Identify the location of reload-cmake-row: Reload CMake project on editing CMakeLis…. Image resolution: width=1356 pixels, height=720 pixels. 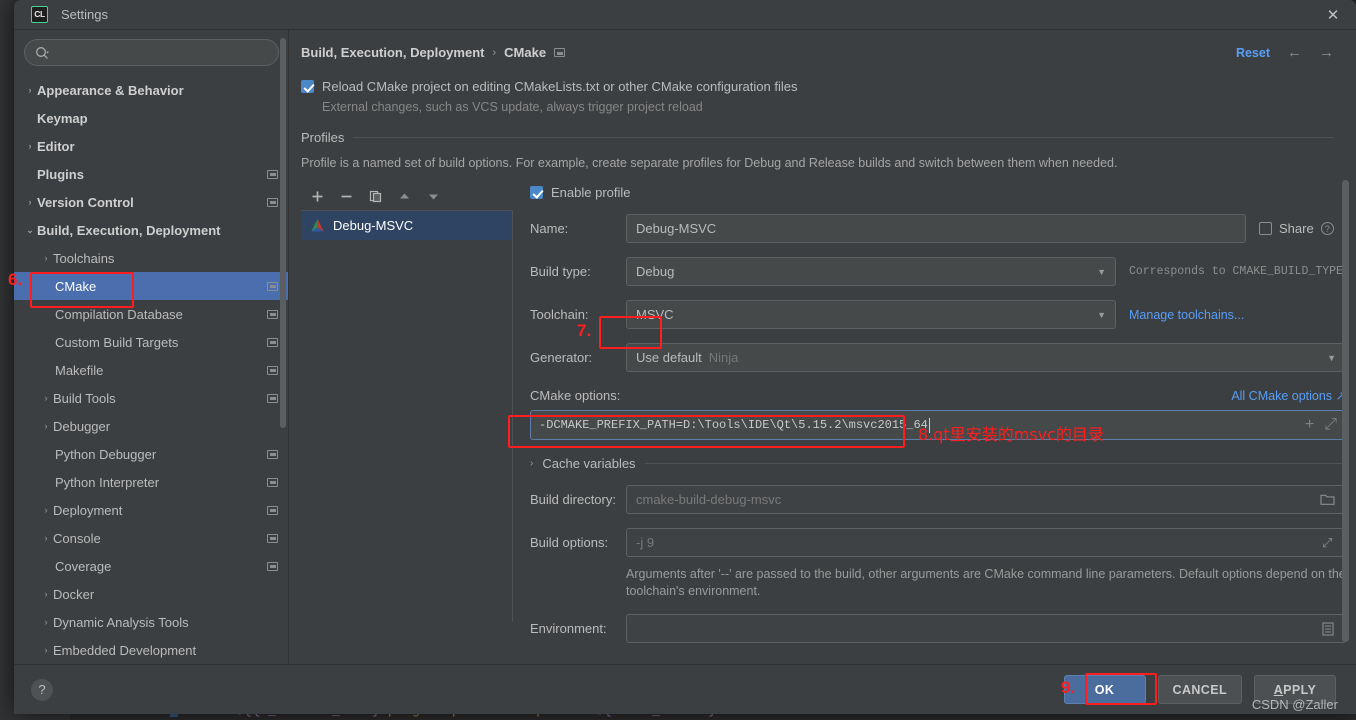
(817, 84).